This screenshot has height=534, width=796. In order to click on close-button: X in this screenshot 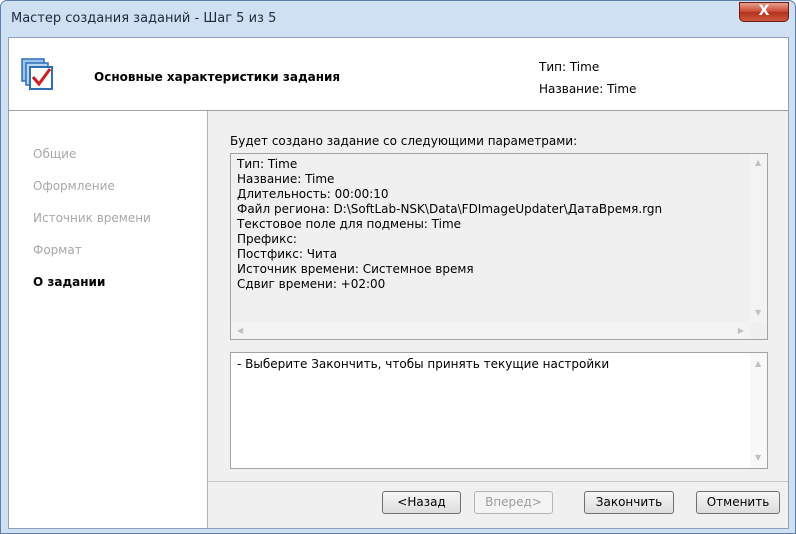, I will do `click(764, 12)`.